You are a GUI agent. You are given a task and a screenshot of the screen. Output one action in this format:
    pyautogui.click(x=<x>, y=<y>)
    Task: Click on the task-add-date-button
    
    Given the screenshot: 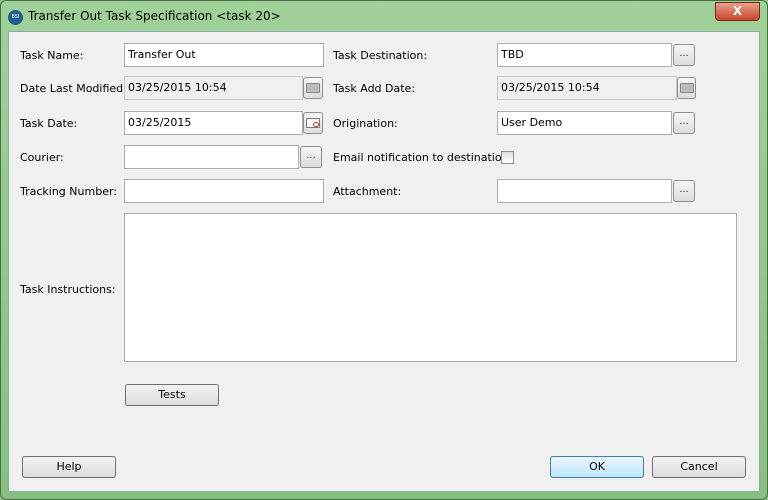 What is the action you would take?
    pyautogui.click(x=686, y=88)
    